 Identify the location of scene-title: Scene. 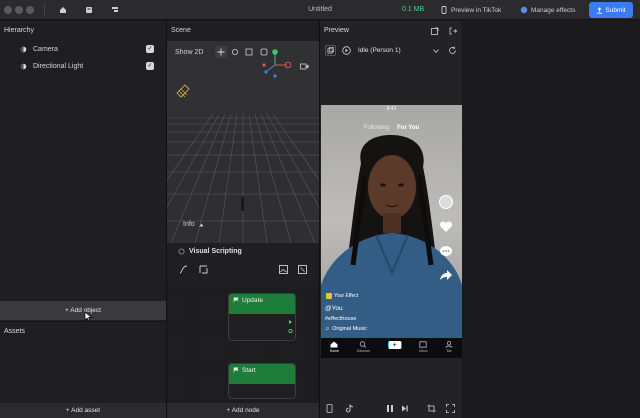
(243, 31).